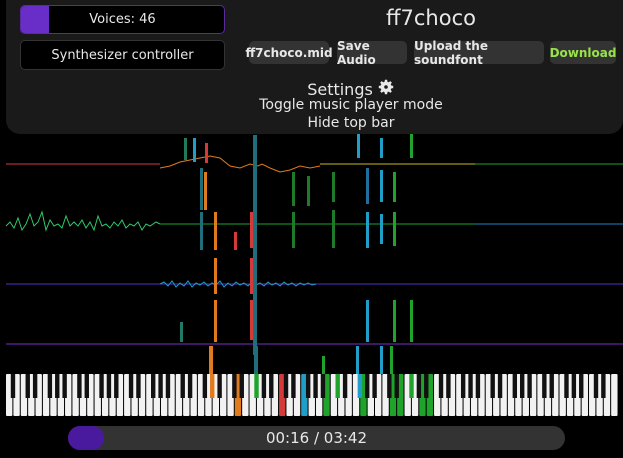  Describe the element at coordinates (316, 438) in the screenshot. I see `playback-progress-bar: 00:16 / 03:42` at that location.